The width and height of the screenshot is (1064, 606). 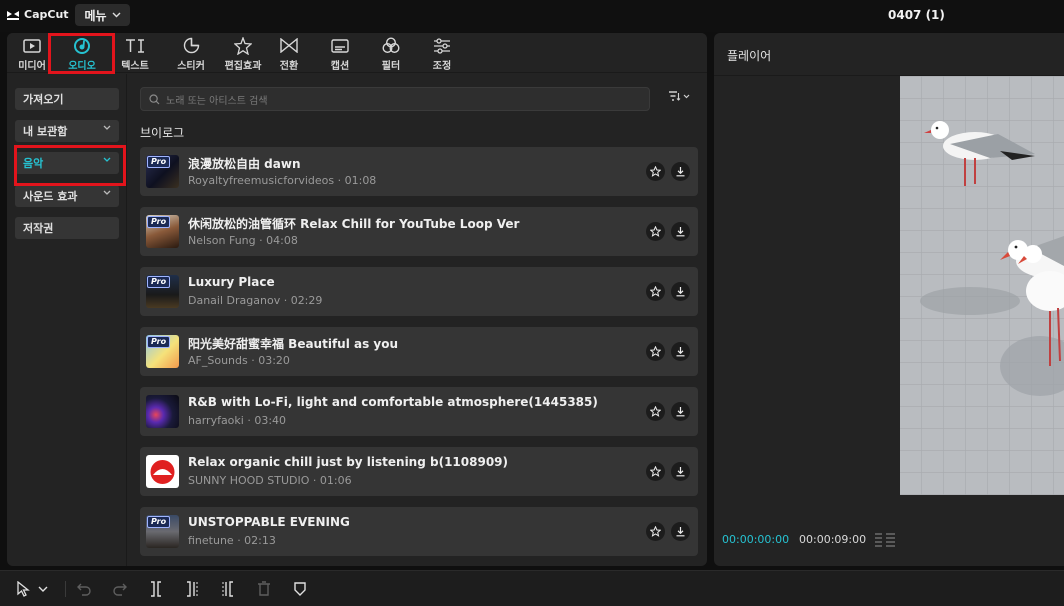 What do you see at coordinates (228, 589) in the screenshot?
I see `trim-right-button` at bounding box center [228, 589].